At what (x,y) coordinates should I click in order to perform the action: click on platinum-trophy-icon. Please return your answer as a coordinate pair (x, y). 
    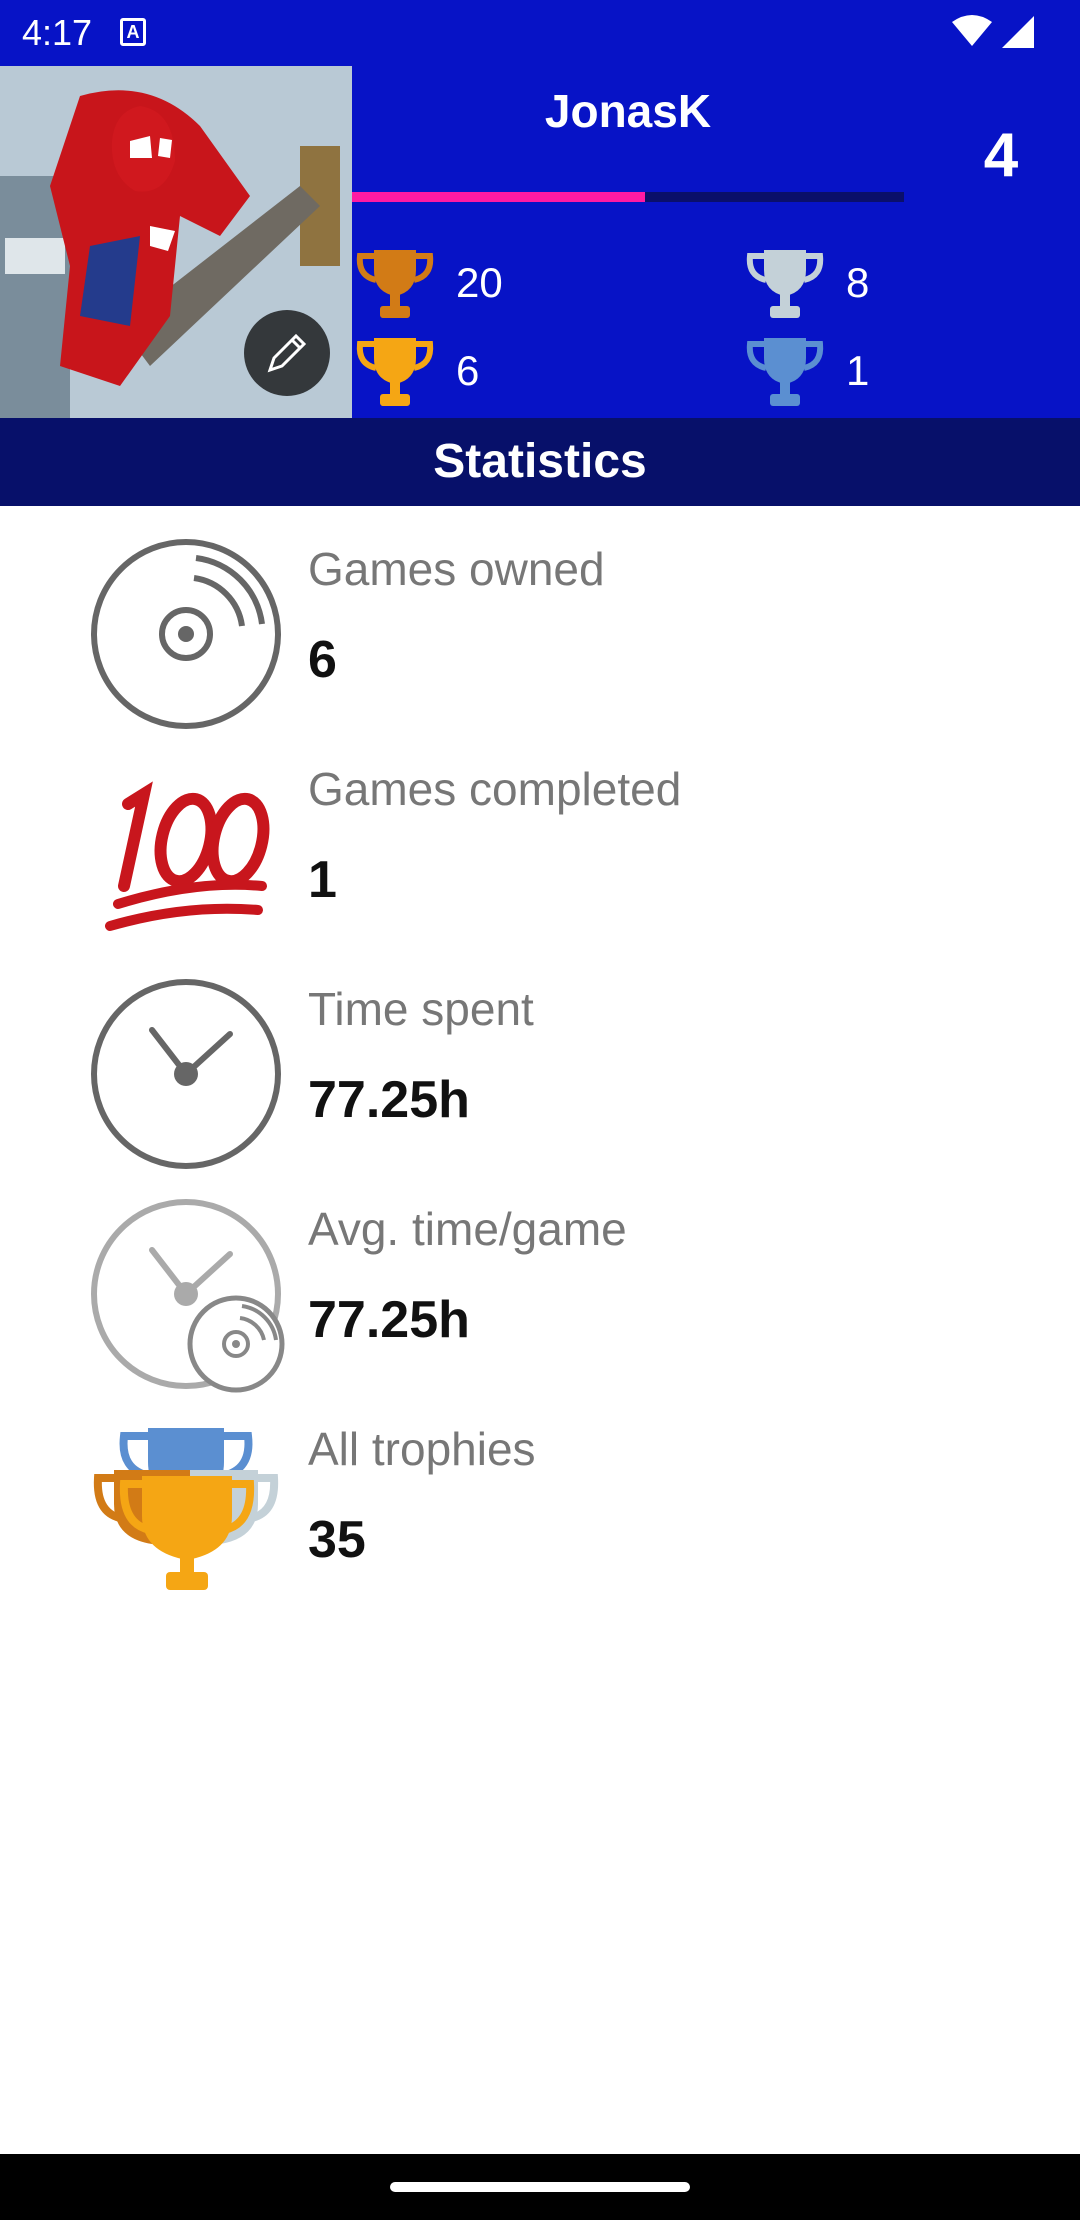
    Looking at the image, I should click on (785, 372).